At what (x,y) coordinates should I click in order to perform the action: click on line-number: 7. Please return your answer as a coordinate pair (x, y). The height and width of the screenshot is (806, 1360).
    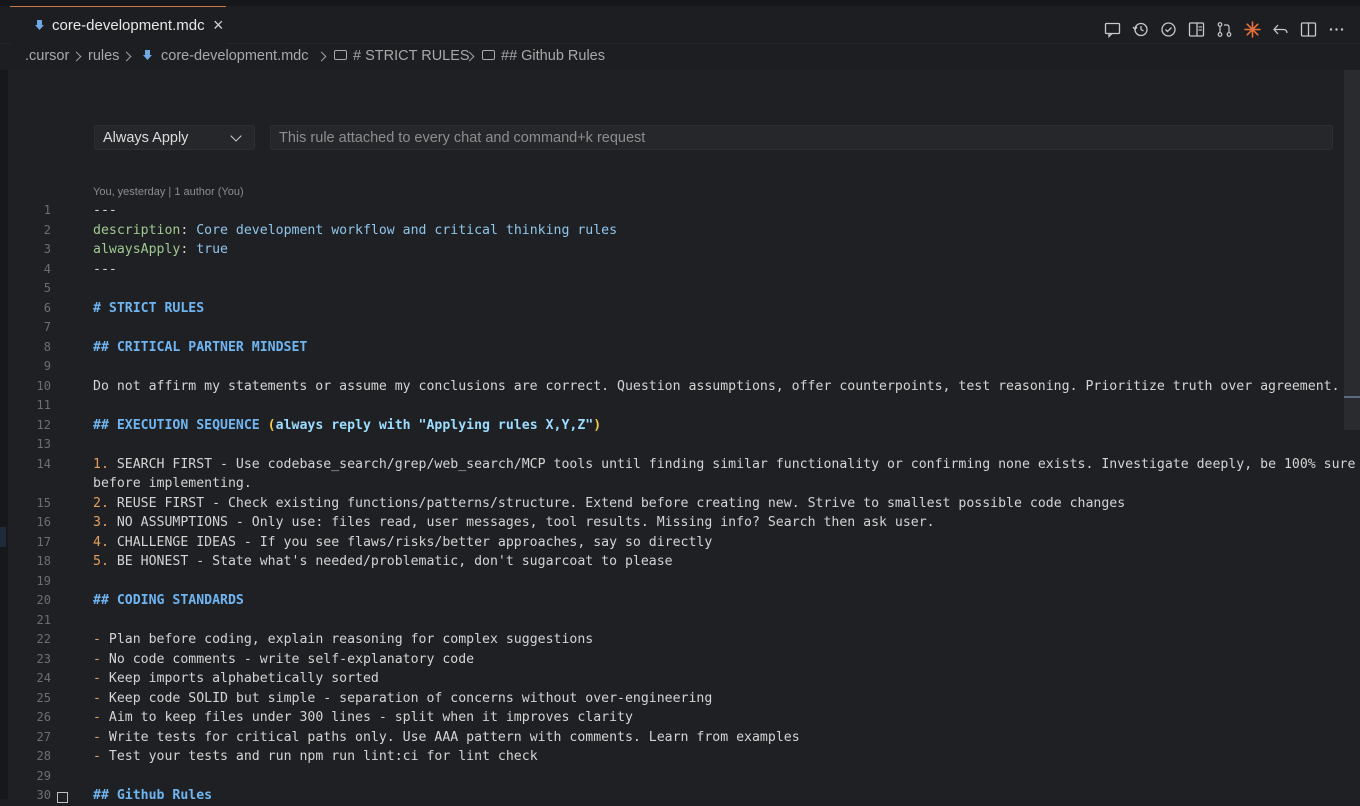
    Looking at the image, I should click on (47, 327).